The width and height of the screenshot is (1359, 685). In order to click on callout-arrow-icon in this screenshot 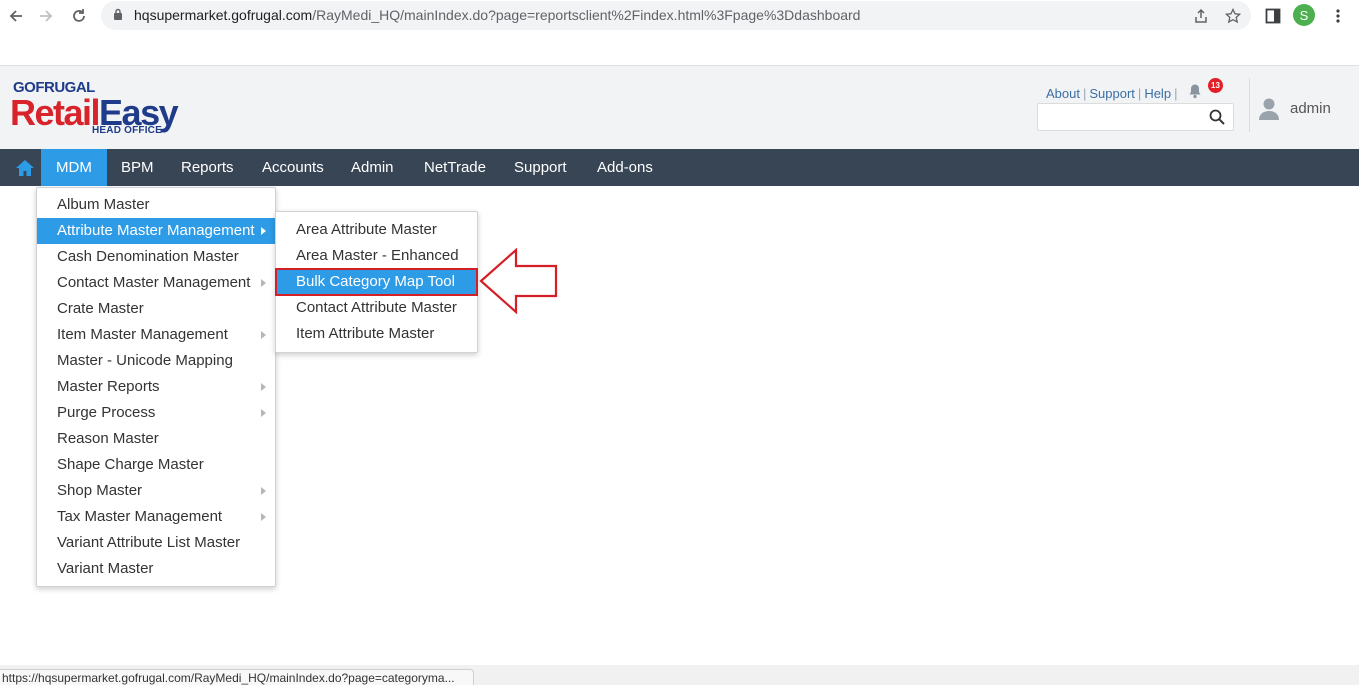, I will do `click(518, 281)`.